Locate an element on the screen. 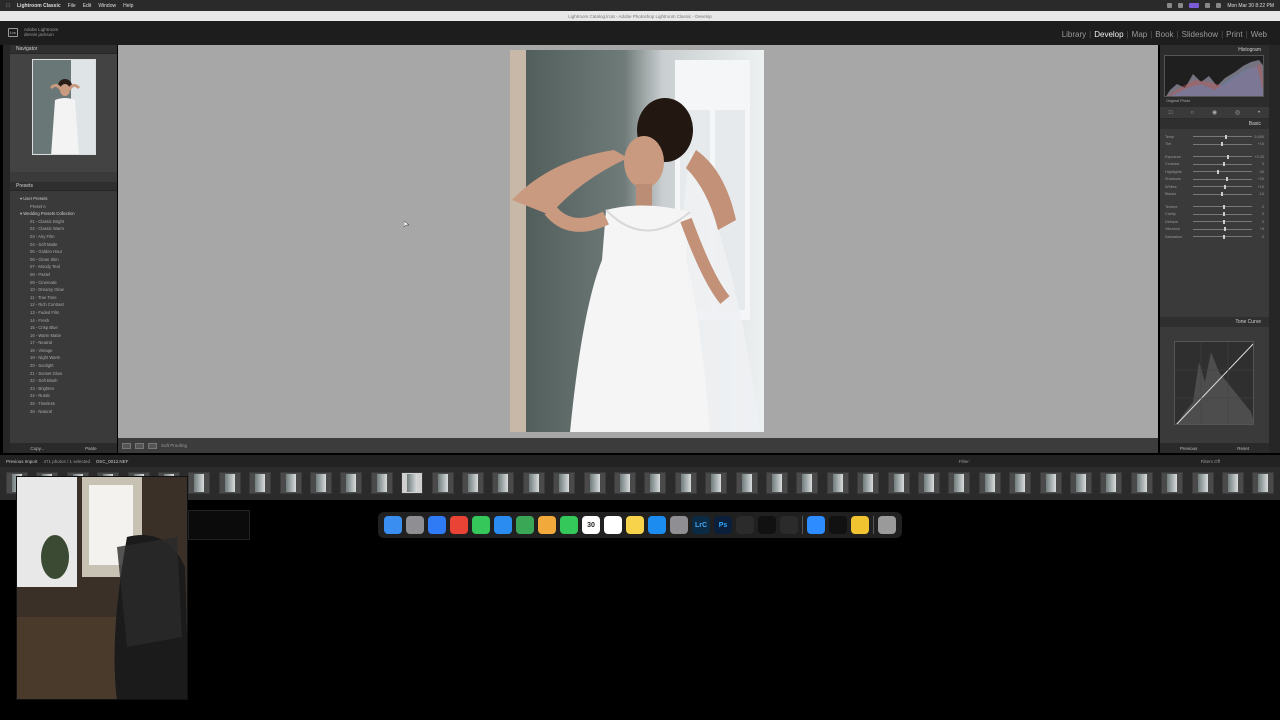 This screenshot has width=1280, height=720. slider-value: -10 is located at coordinates (1258, 194).